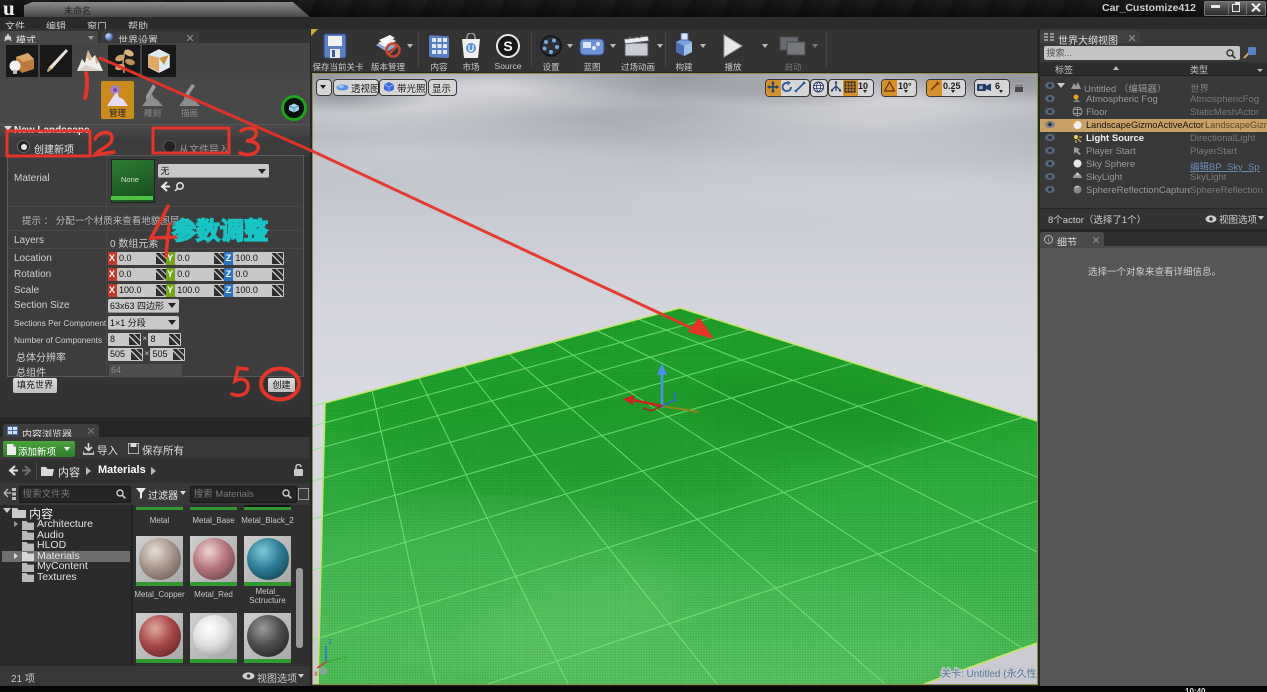 This screenshot has height=692, width=1267. I want to click on svg-text: 关卡: Untitled (永久性), so click(989, 673).